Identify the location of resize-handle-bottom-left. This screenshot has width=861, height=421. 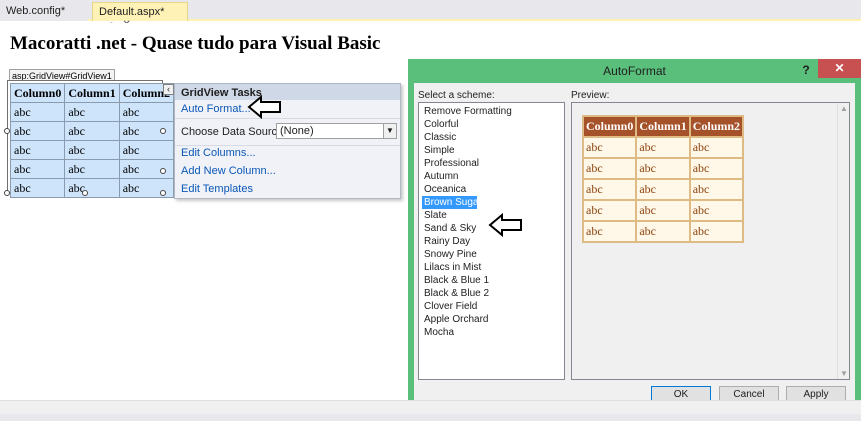
(7, 193).